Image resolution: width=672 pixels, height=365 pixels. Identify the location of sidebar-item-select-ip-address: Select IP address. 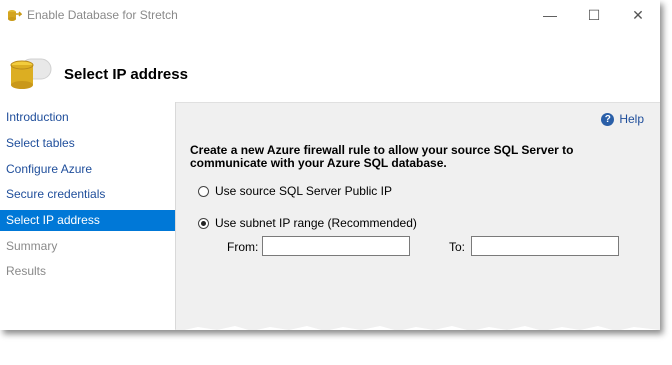
(87, 220).